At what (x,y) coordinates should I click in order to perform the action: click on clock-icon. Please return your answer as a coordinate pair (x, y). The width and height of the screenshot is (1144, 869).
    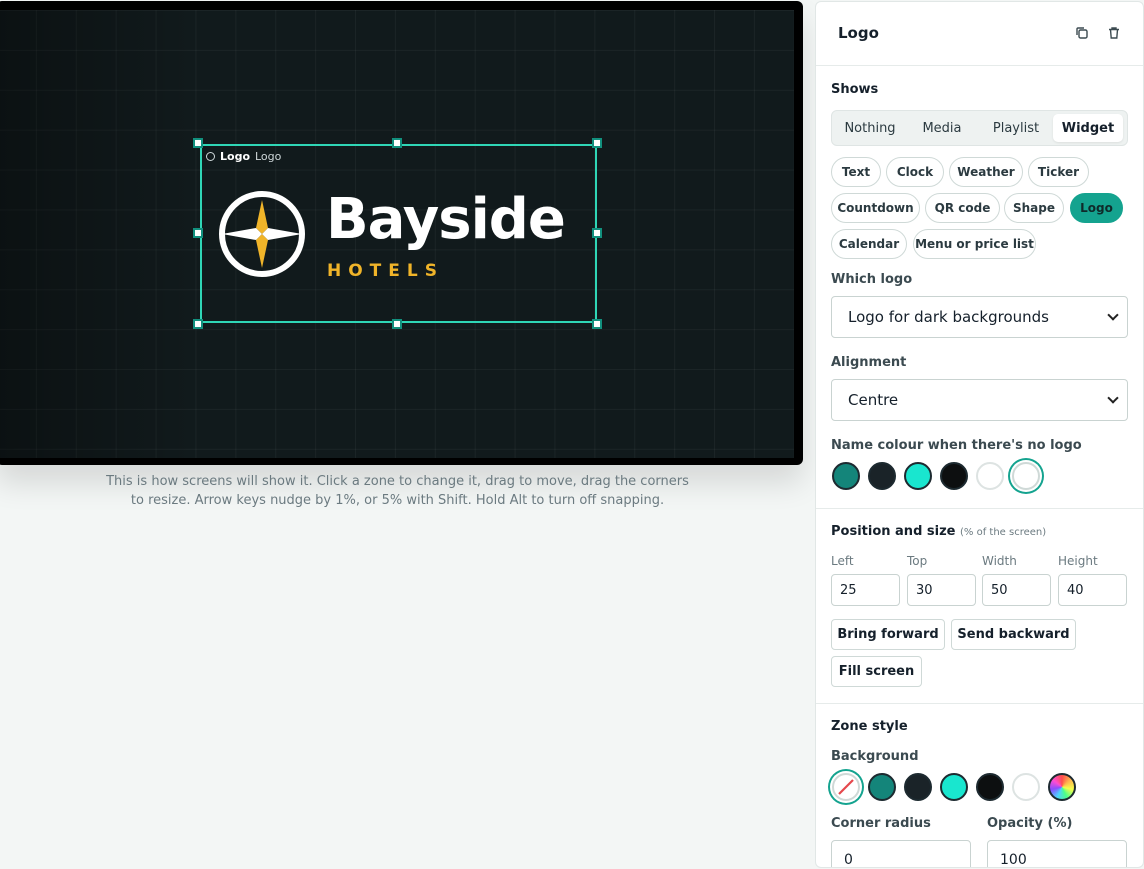
    Looking at the image, I should click on (210, 156).